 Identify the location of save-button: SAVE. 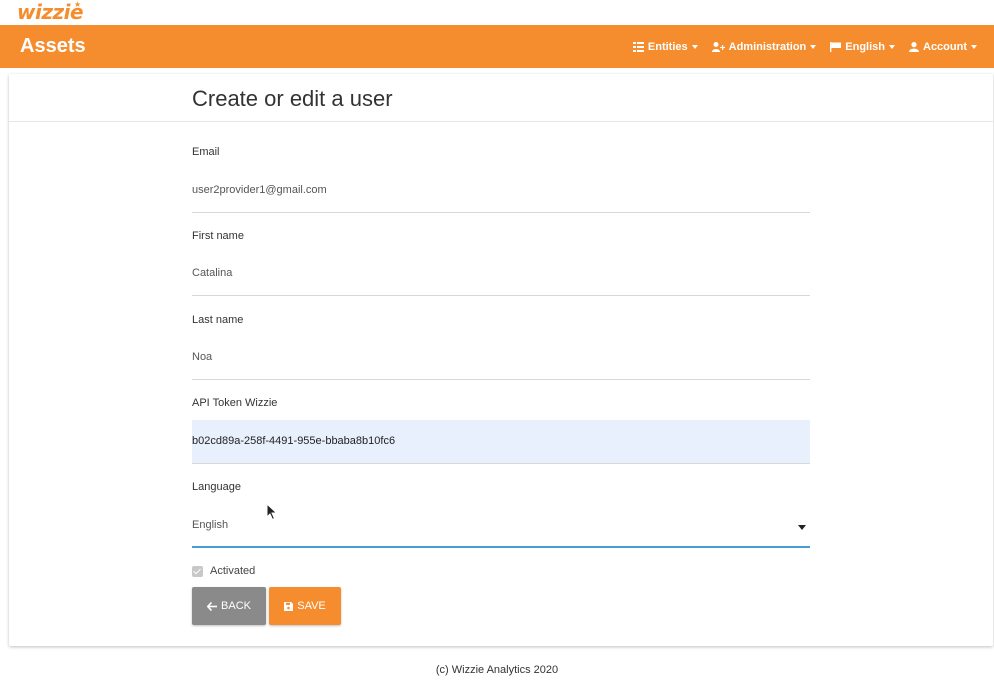
(305, 606).